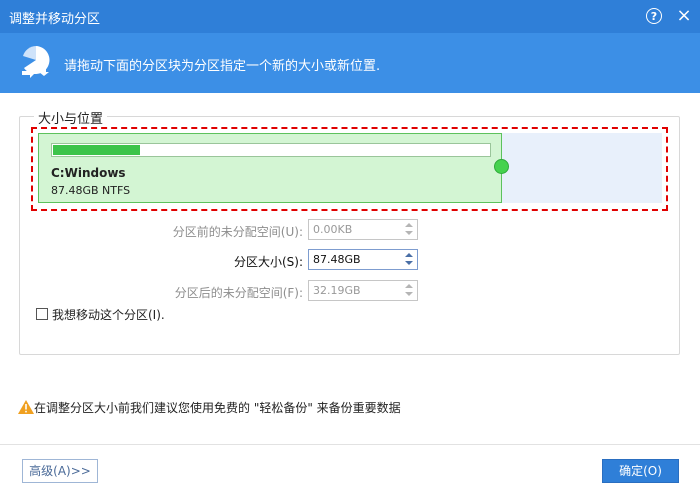  What do you see at coordinates (350, 16) in the screenshot?
I see `title-bar: 调整并移动分区 ? ×` at bounding box center [350, 16].